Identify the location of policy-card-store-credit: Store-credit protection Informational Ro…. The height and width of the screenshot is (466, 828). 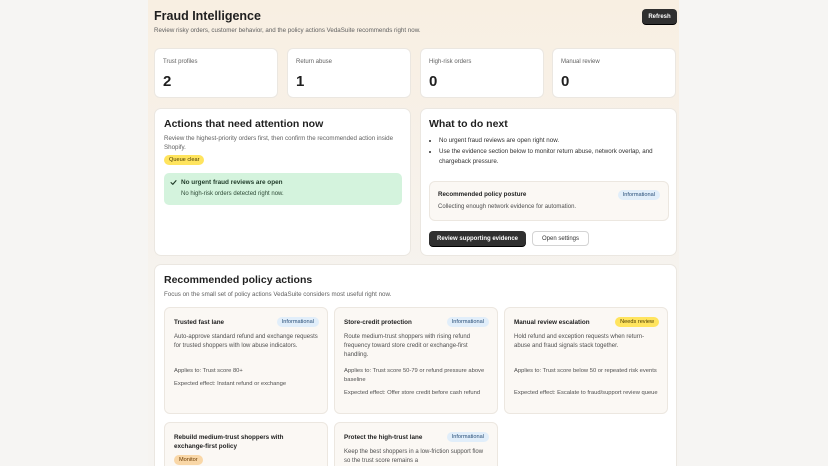
(416, 360).